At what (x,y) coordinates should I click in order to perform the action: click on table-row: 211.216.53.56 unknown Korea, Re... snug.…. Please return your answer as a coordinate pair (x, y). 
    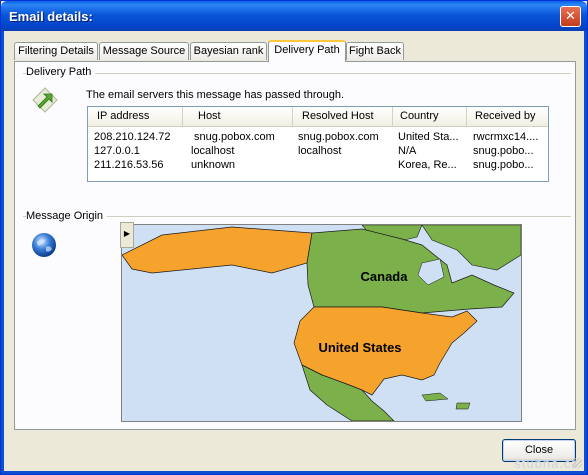
    Looking at the image, I should click on (318, 165).